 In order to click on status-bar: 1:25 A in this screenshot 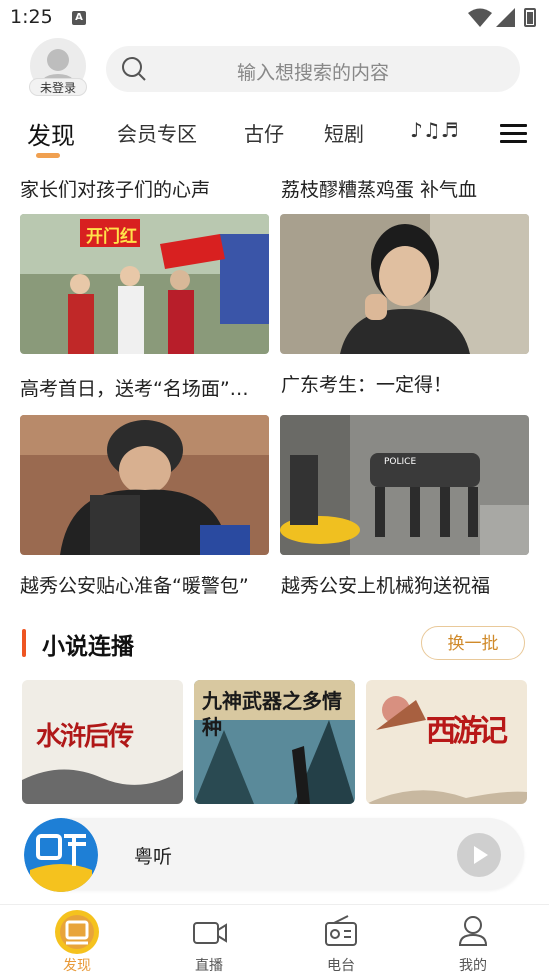, I will do `click(274, 18)`.